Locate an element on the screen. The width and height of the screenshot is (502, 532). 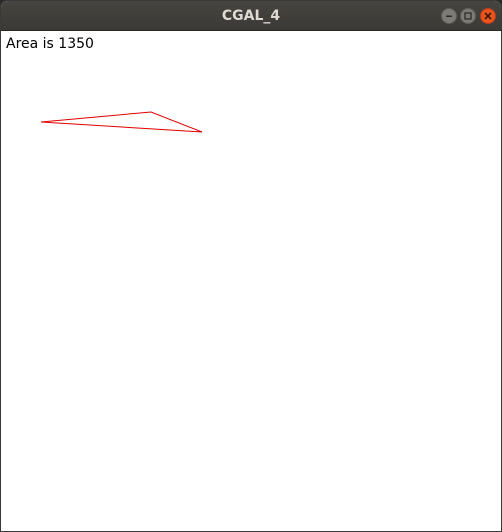
minimize-icon is located at coordinates (449, 16).